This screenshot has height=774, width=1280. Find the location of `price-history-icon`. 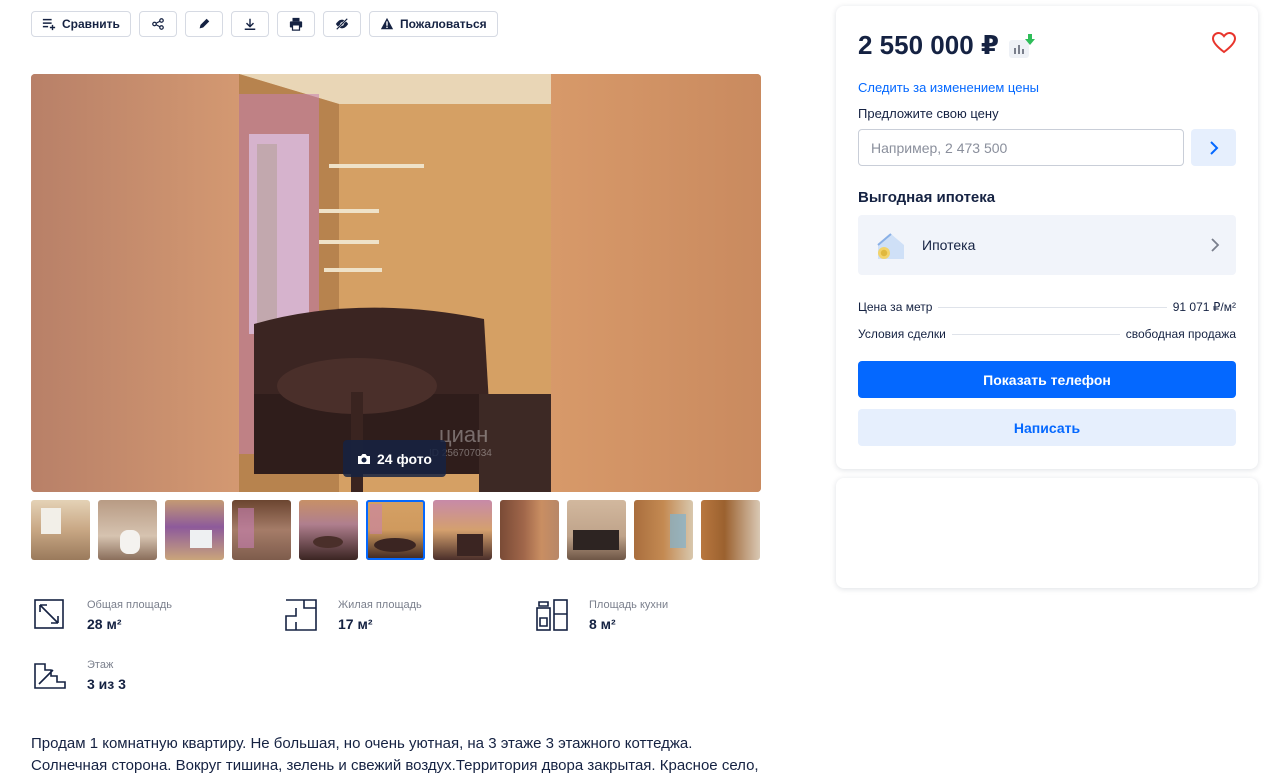

price-history-icon is located at coordinates (1021, 45).